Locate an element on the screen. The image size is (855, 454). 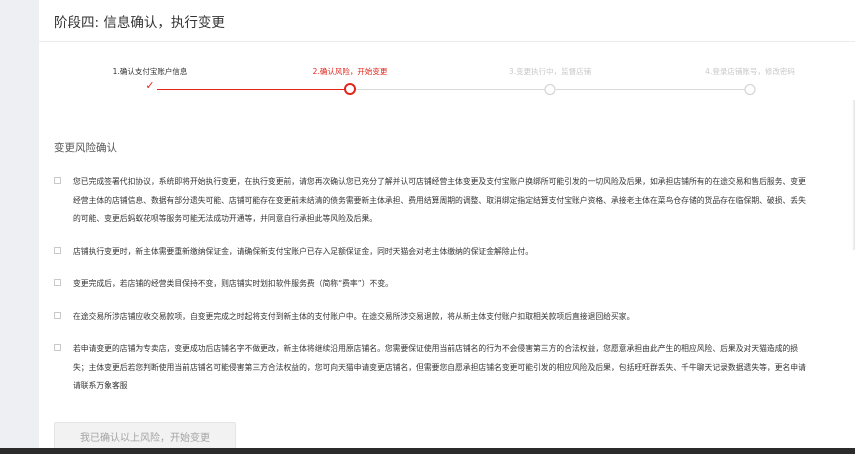
active-step-circle-icon is located at coordinates (350, 89).